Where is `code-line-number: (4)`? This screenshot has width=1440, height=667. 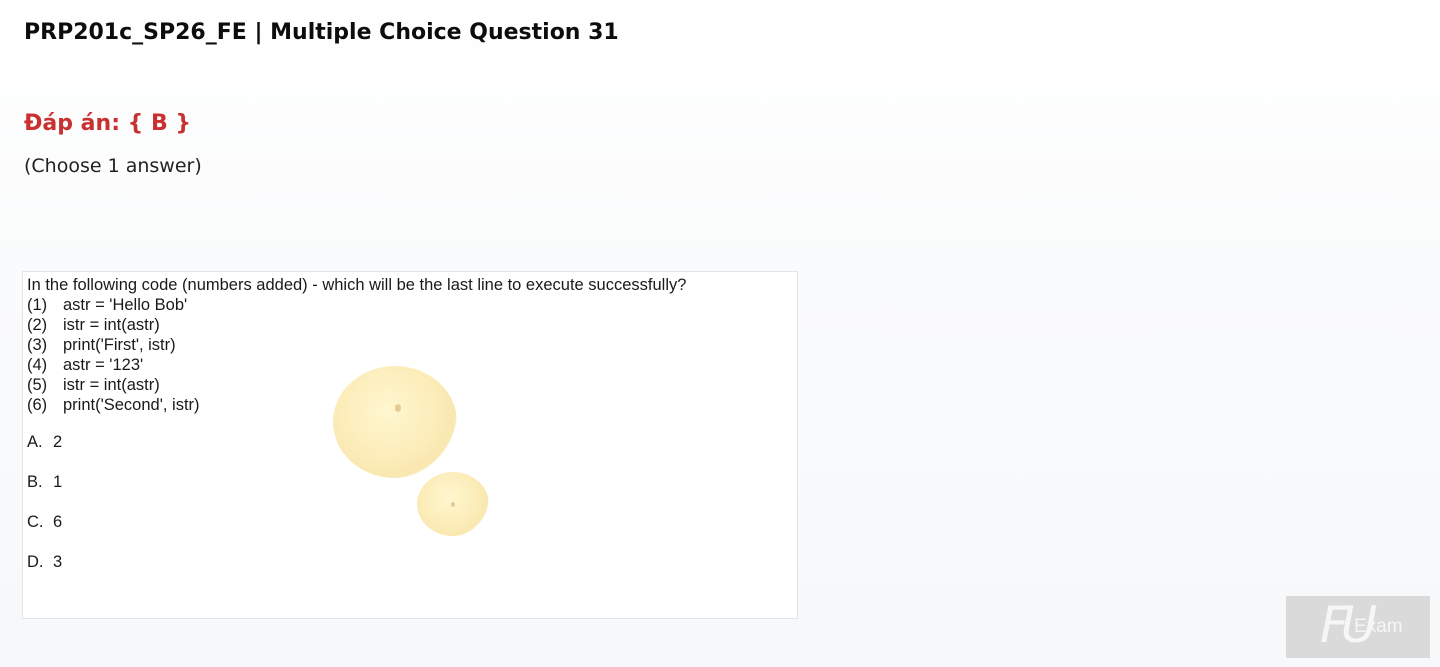 code-line-number: (4) is located at coordinates (37, 365).